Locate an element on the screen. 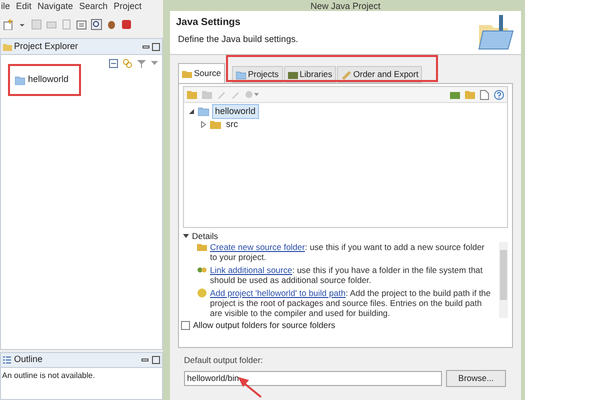 The image size is (600, 400). description-text: Link additional source: use this if you have a folder in the file system that should be used as additional source folder. is located at coordinates (347, 275).